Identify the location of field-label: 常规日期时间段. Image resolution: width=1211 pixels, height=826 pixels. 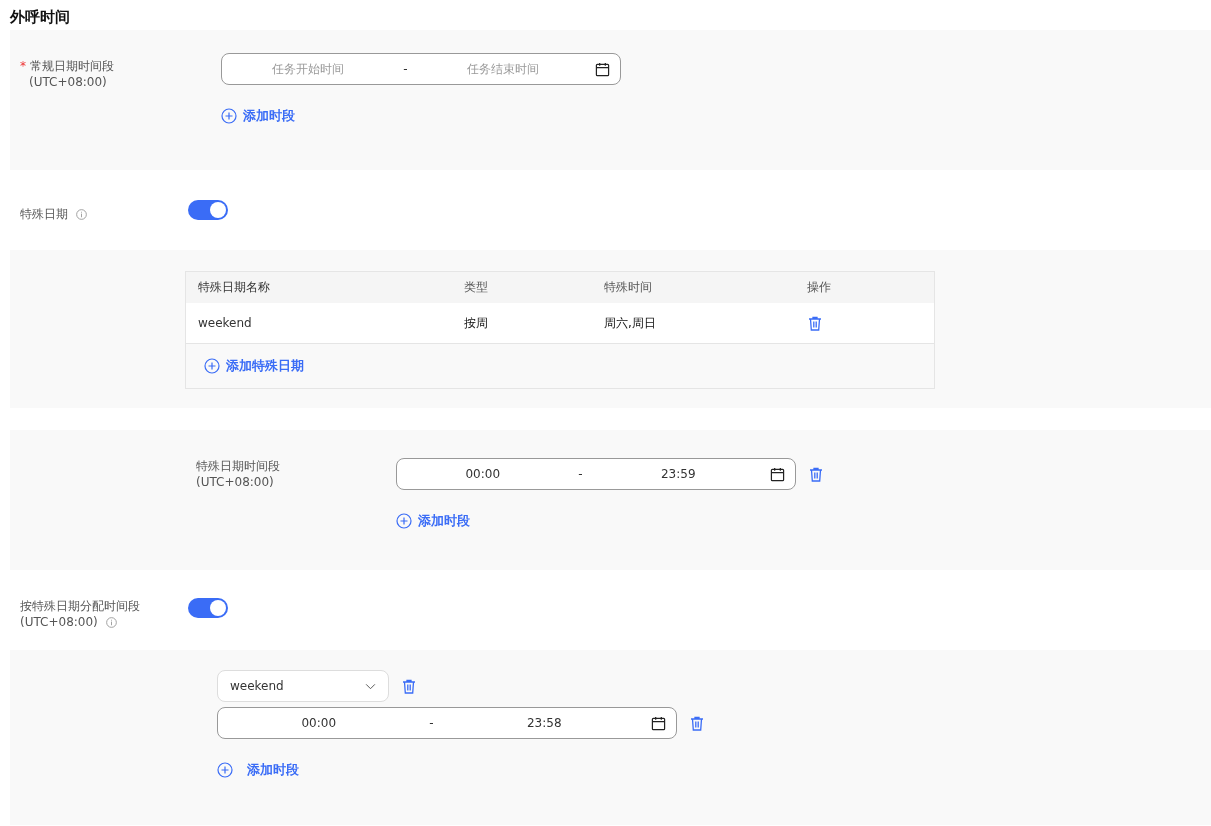
(72, 66).